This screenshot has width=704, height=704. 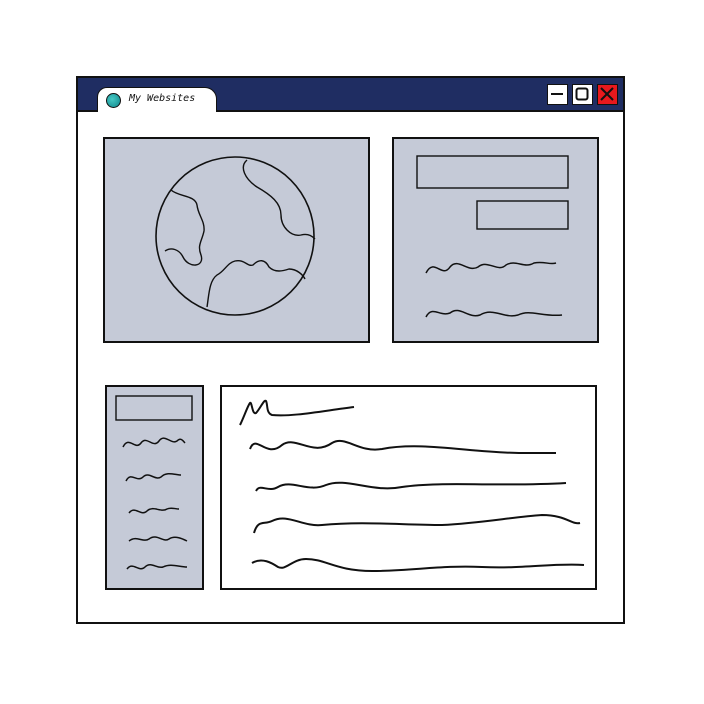 What do you see at coordinates (522, 215) in the screenshot?
I see `submit-button` at bounding box center [522, 215].